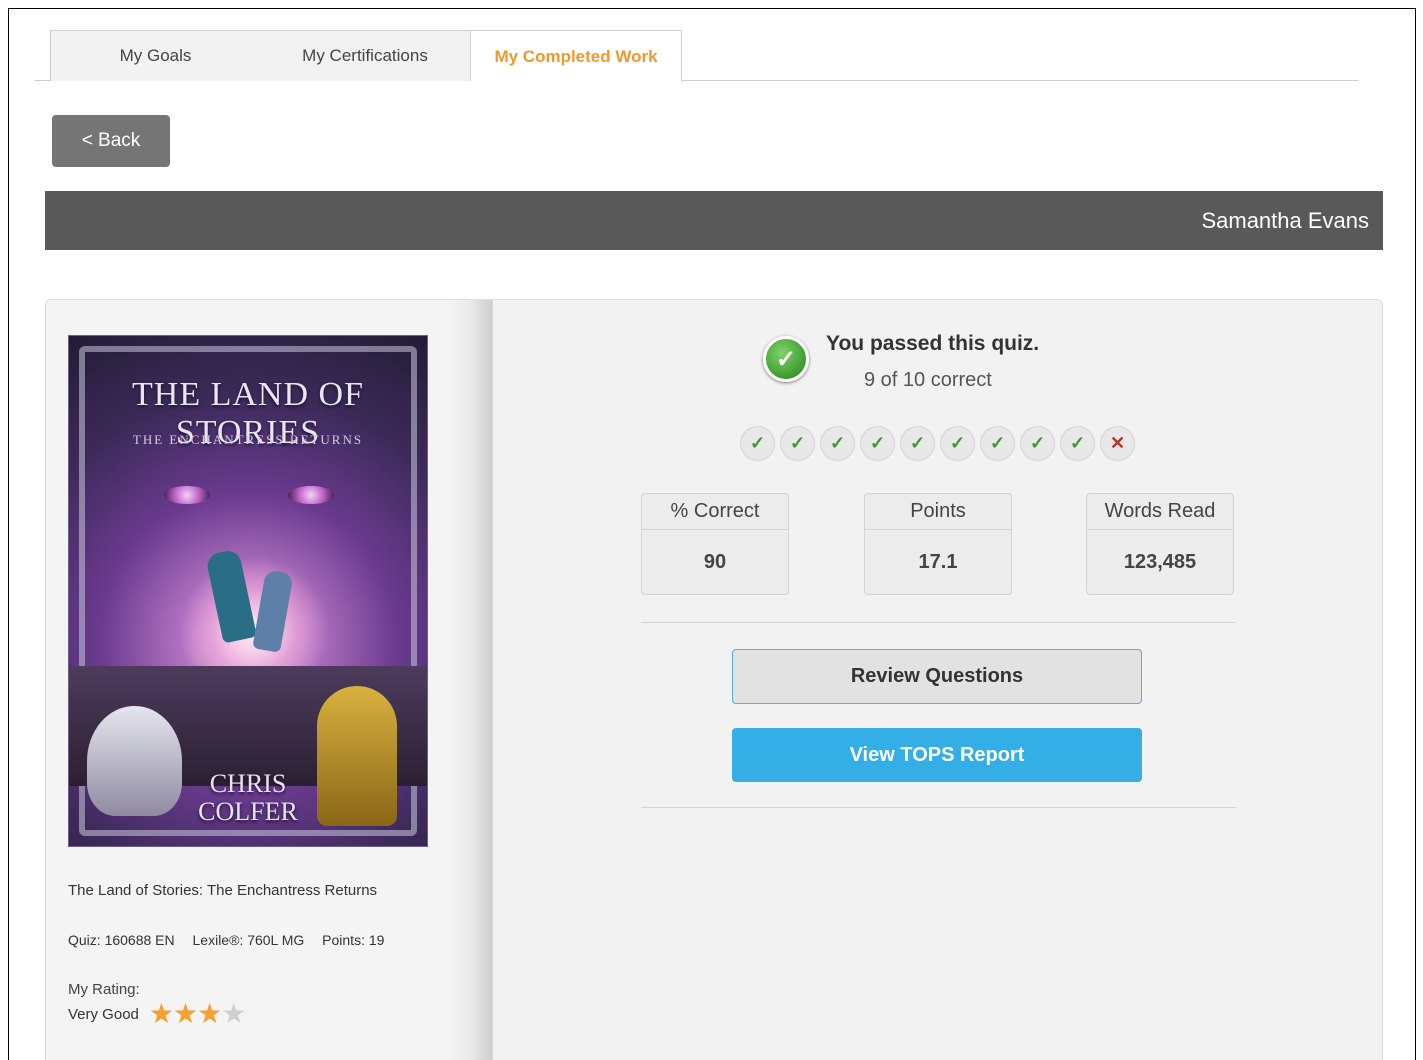  Describe the element at coordinates (714, 220) in the screenshot. I see `student-name-bar: Samantha Evans` at that location.